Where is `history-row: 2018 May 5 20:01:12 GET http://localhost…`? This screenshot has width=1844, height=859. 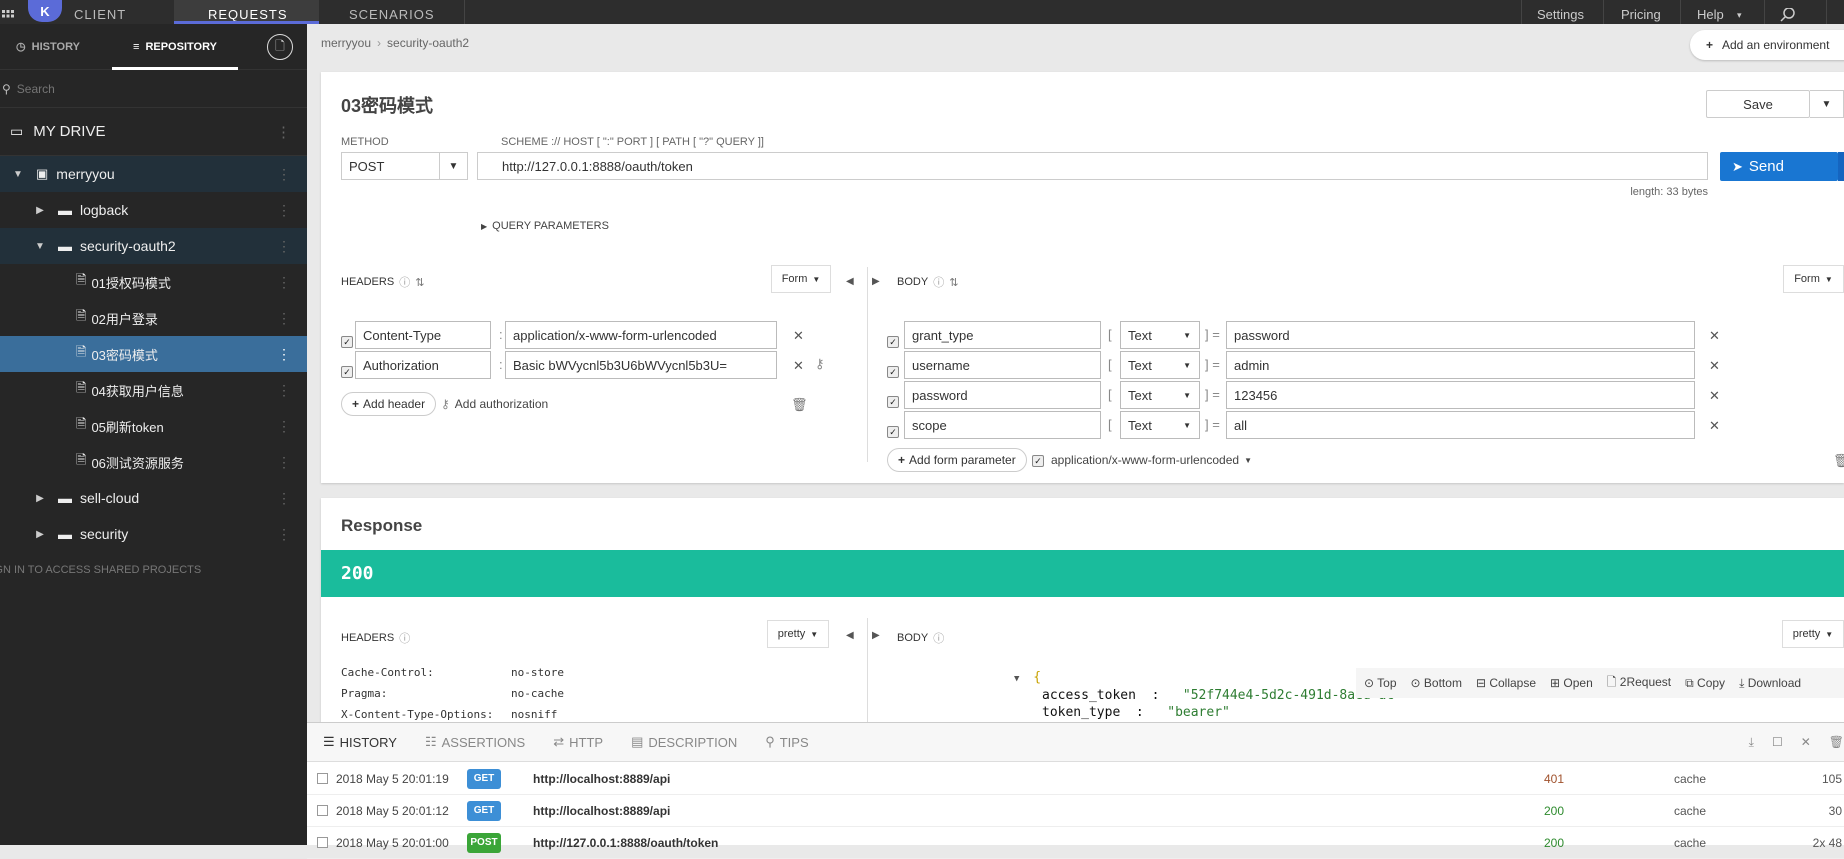 history-row: 2018 May 5 20:01:12 GET http://localhost… is located at coordinates (1075, 811).